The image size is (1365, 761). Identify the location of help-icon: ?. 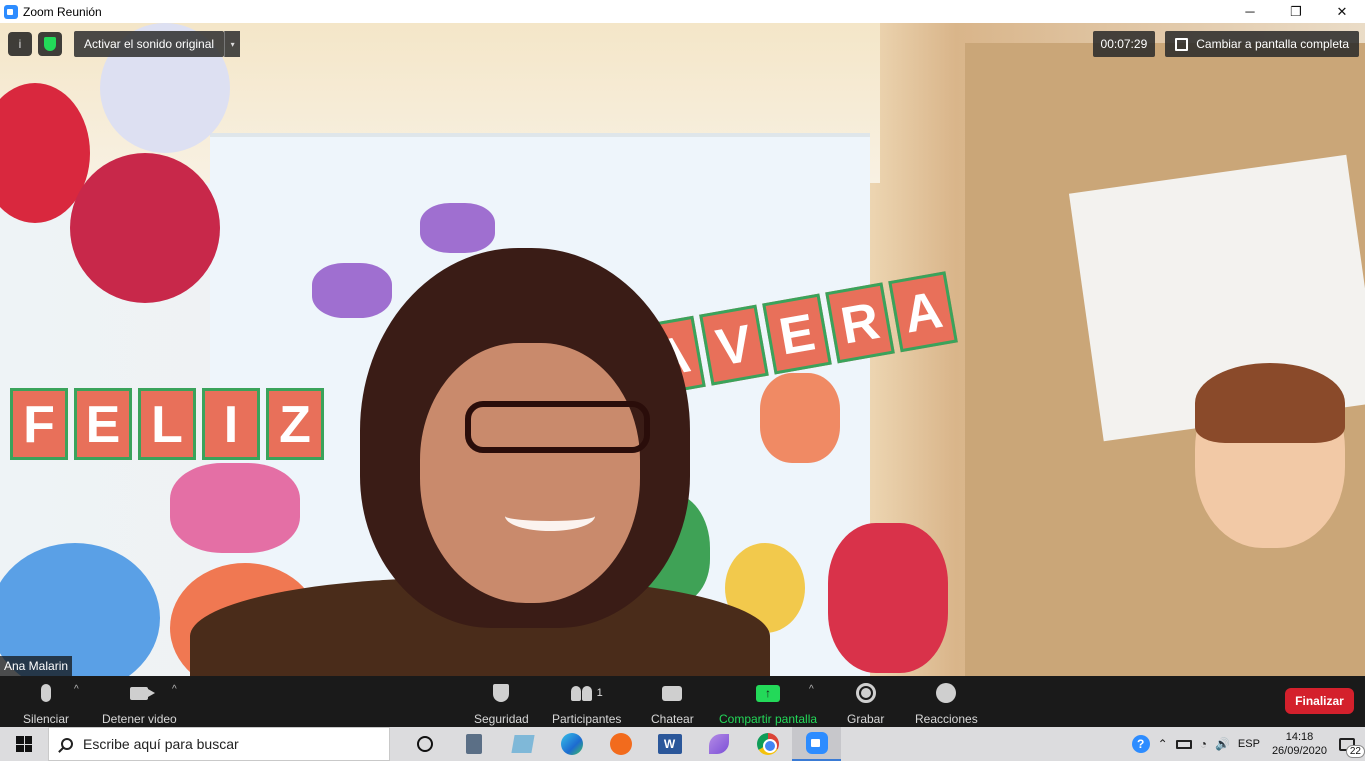
(1140, 744).